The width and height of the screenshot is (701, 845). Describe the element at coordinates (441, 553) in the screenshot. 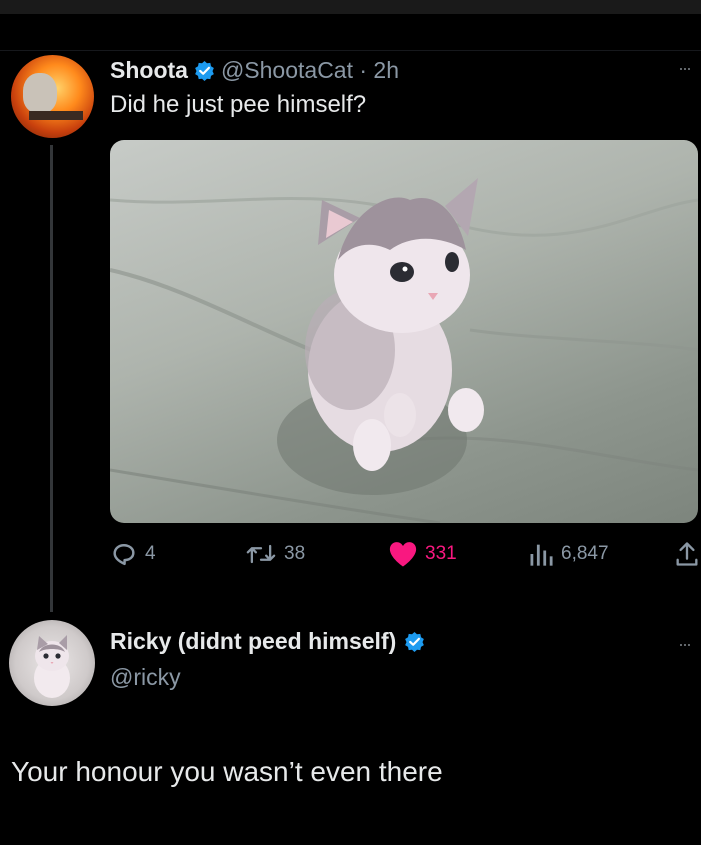

I see `like-count: 331` at that location.